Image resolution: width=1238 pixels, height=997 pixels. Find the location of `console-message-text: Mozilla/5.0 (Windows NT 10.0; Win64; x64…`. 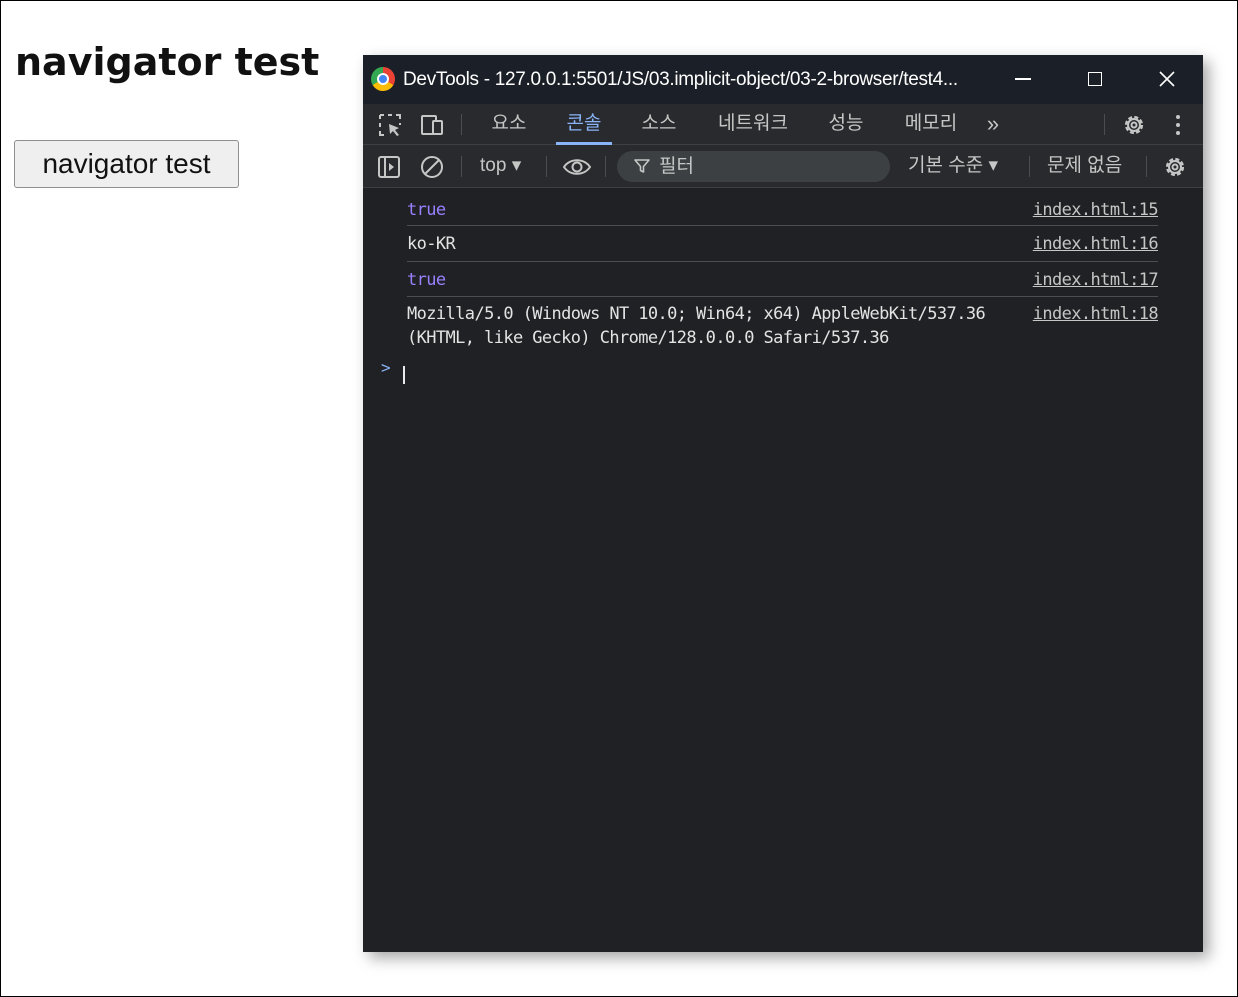

console-message-text: Mozilla/5.0 (Windows NT 10.0; Win64; x64… is located at coordinates (696, 326).